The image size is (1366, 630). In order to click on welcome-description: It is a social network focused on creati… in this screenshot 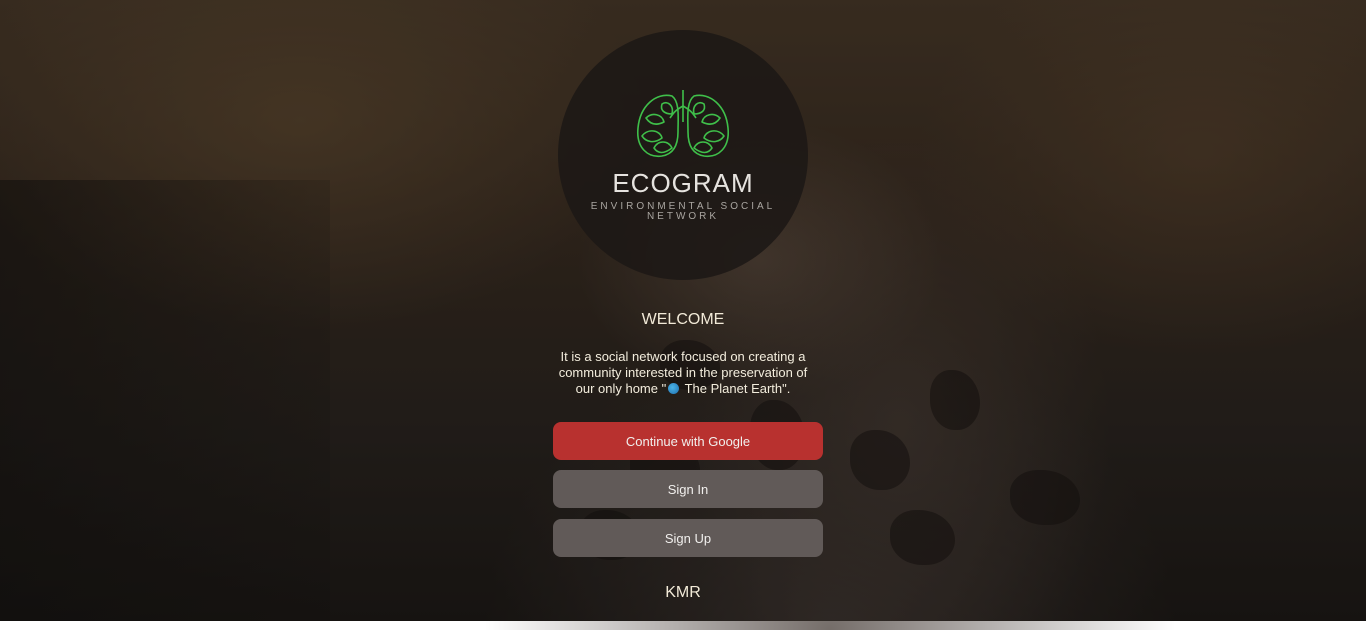, I will do `click(683, 373)`.